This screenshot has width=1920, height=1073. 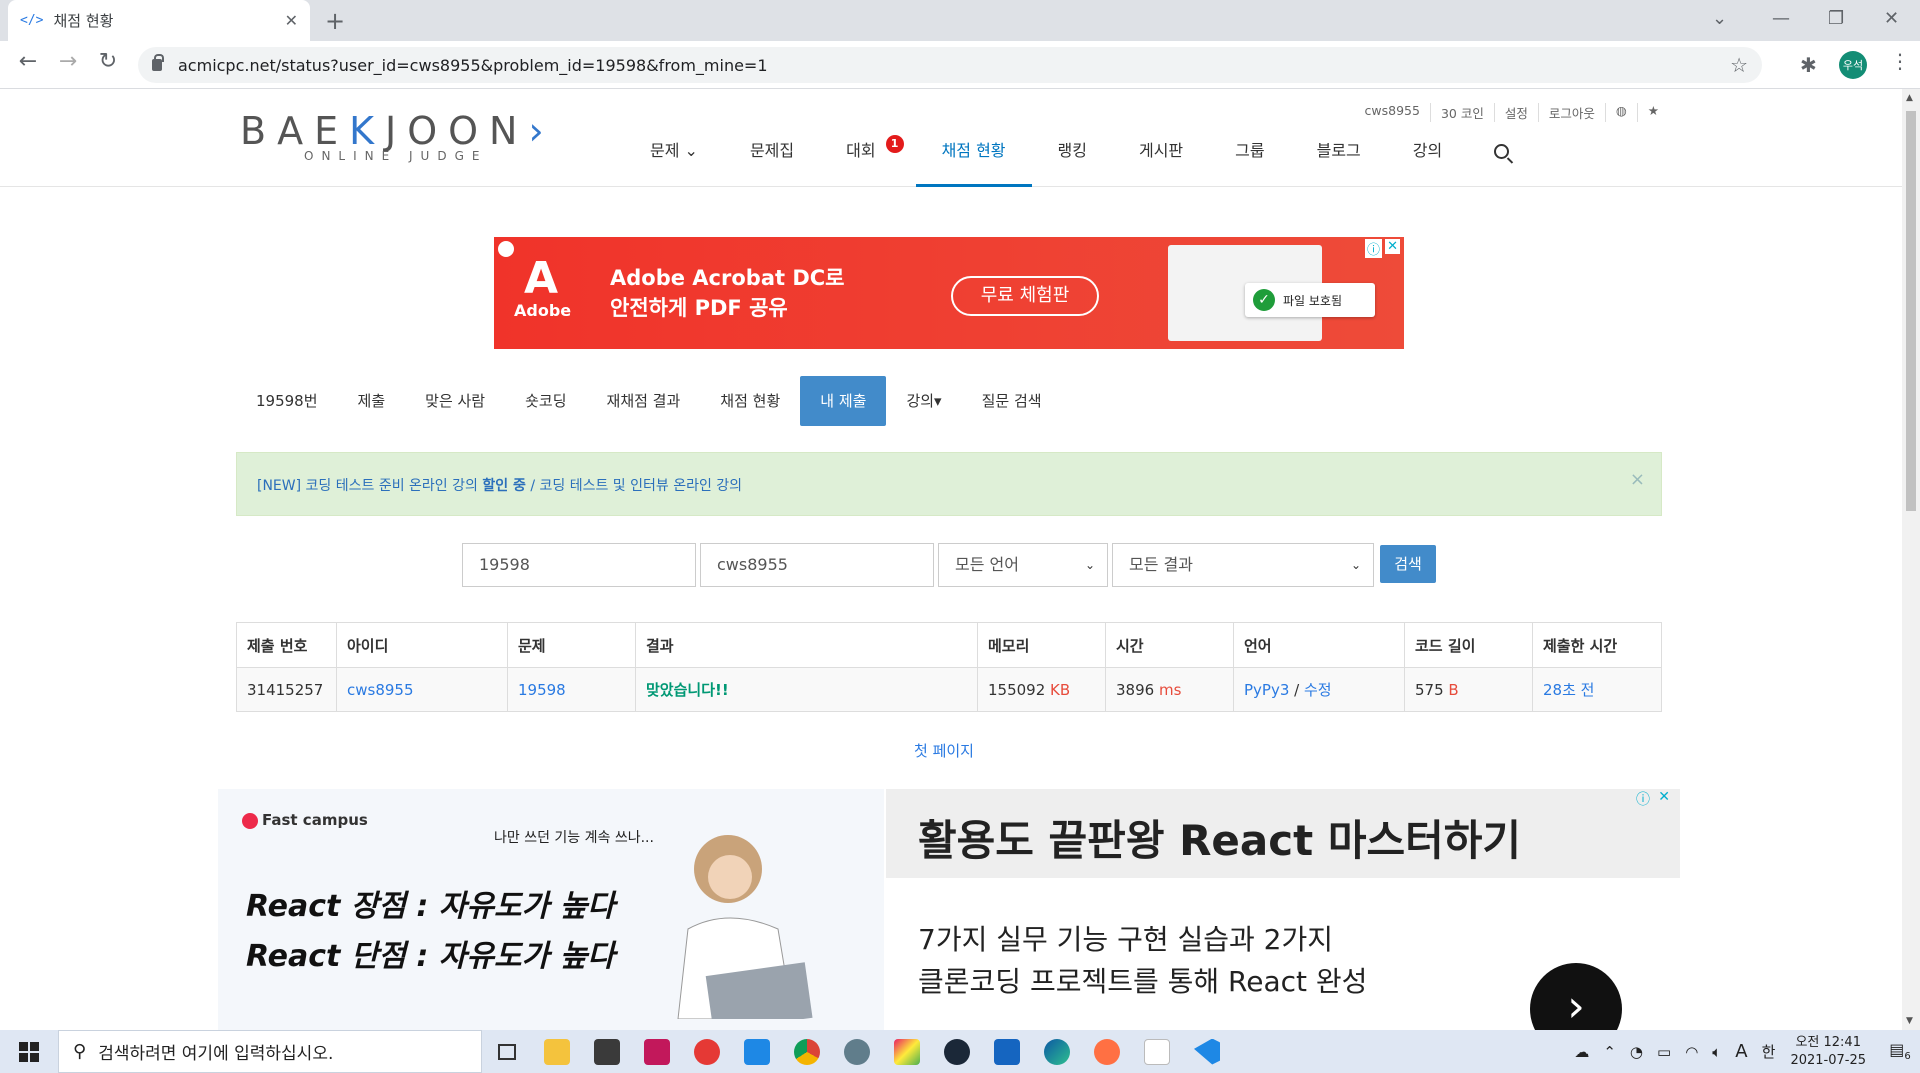 I want to click on ime-language: A, so click(x=1741, y=1051).